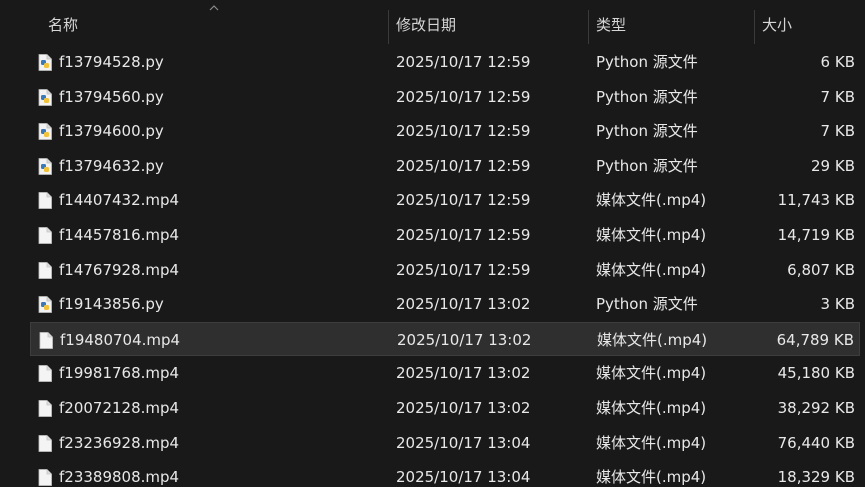 The image size is (865, 487). I want to click on file-size: 11,743 KB, so click(816, 200).